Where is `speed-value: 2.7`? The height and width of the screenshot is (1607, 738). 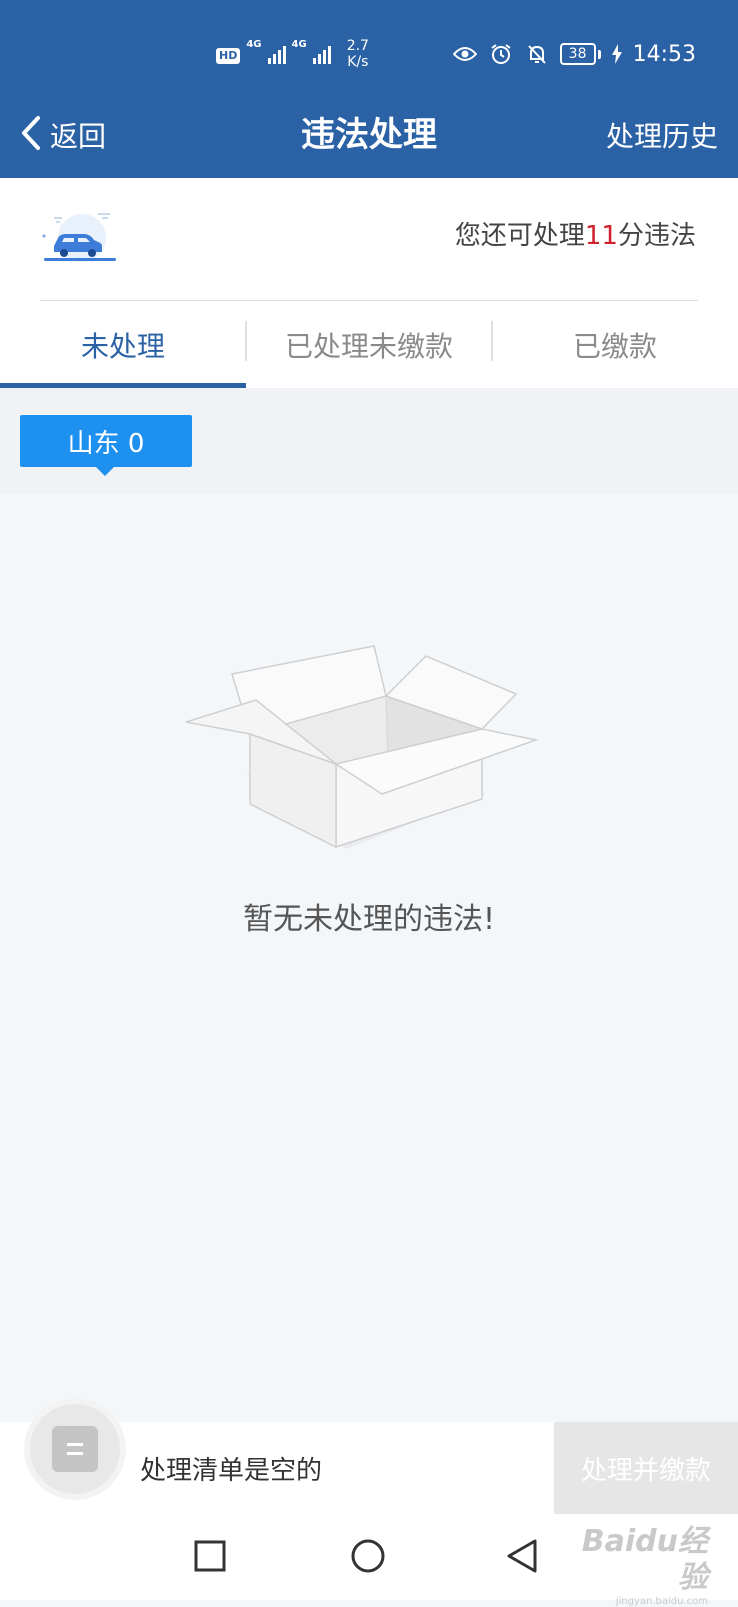 speed-value: 2.7 is located at coordinates (357, 46).